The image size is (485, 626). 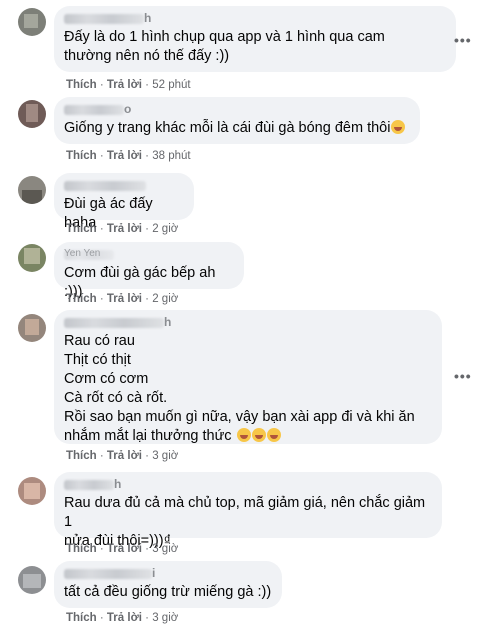 What do you see at coordinates (168, 592) in the screenshot?
I see `comment-text: tất cả đều giống trừ miếng gà :))` at bounding box center [168, 592].